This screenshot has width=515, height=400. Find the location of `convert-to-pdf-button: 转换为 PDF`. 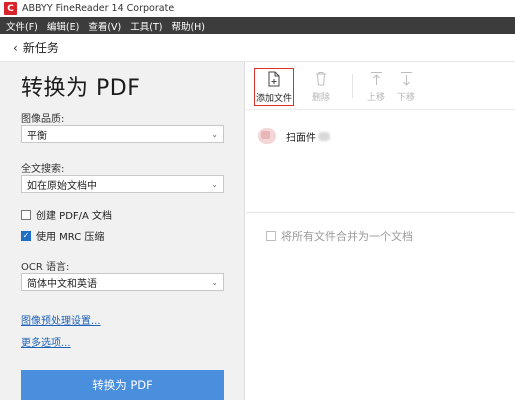

convert-to-pdf-button: 转换为 PDF is located at coordinates (122, 385).